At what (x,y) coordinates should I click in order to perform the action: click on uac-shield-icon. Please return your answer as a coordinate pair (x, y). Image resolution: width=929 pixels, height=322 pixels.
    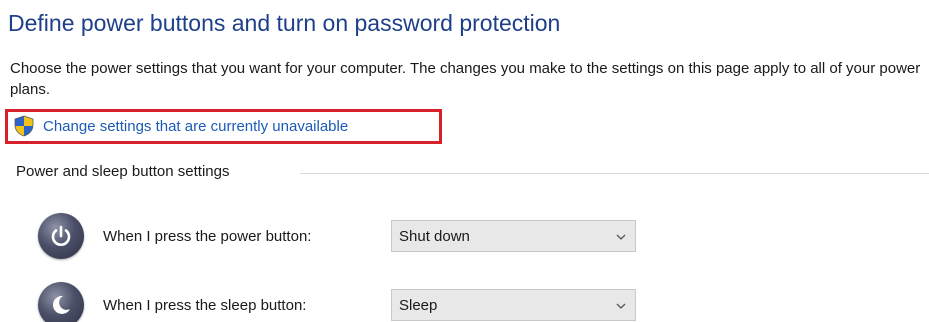
    Looking at the image, I should click on (24, 126).